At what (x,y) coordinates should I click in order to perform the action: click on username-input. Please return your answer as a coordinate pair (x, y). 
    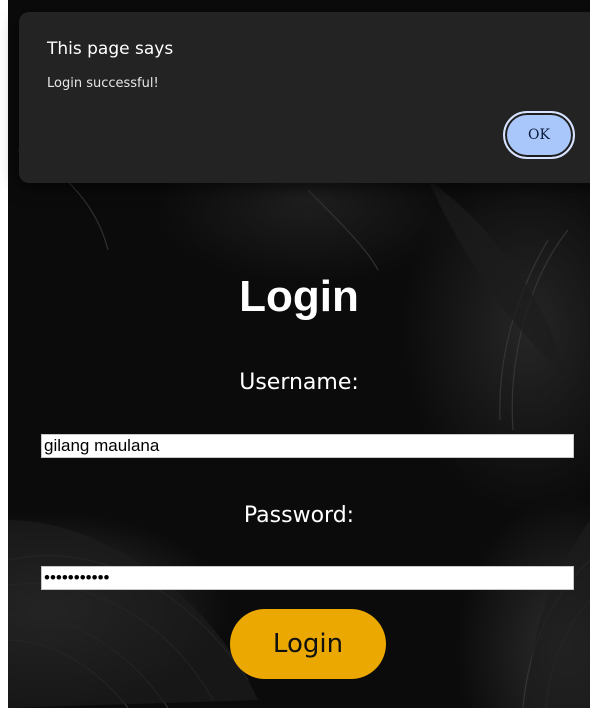
    Looking at the image, I should click on (307, 446).